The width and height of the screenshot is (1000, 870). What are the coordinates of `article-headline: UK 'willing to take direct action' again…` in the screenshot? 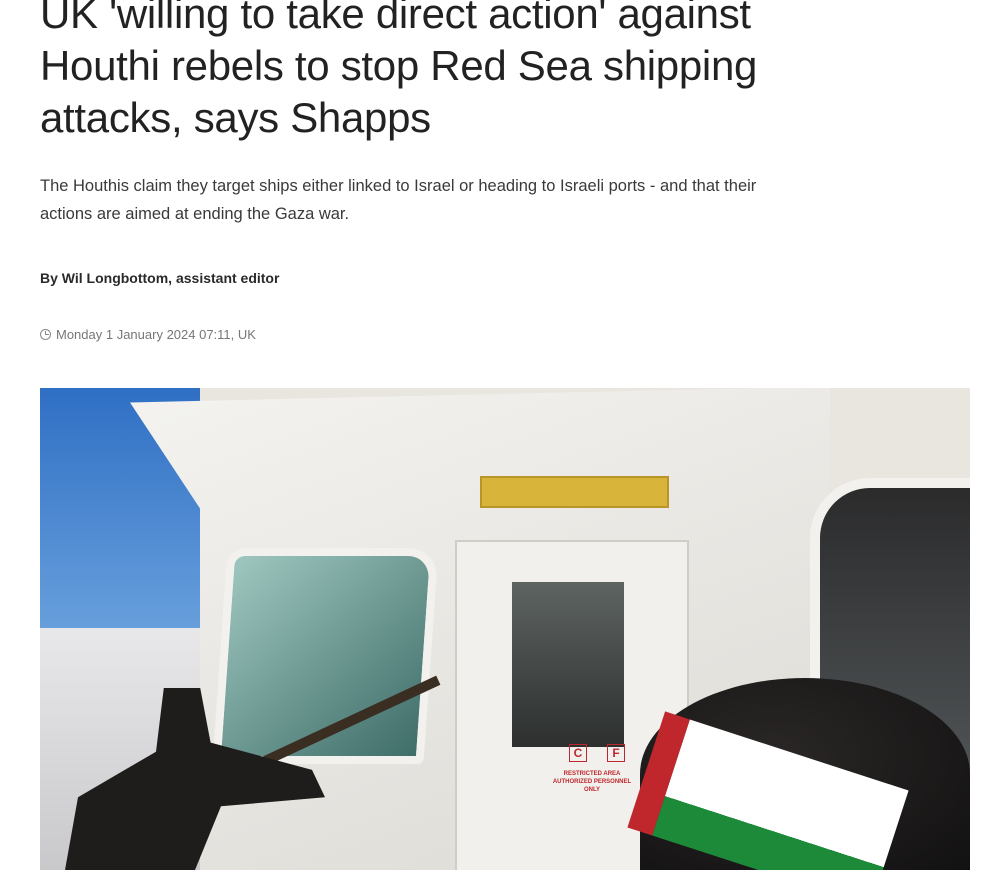 It's located at (399, 70).